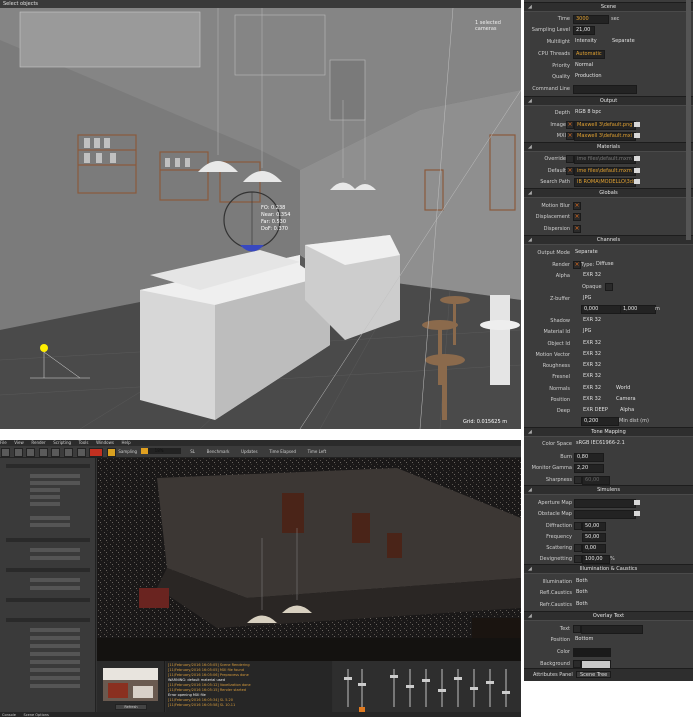 This screenshot has width=693, height=717. Describe the element at coordinates (608, 616) in the screenshot. I see `section-overlay-text: ◢ Overlay Text` at that location.